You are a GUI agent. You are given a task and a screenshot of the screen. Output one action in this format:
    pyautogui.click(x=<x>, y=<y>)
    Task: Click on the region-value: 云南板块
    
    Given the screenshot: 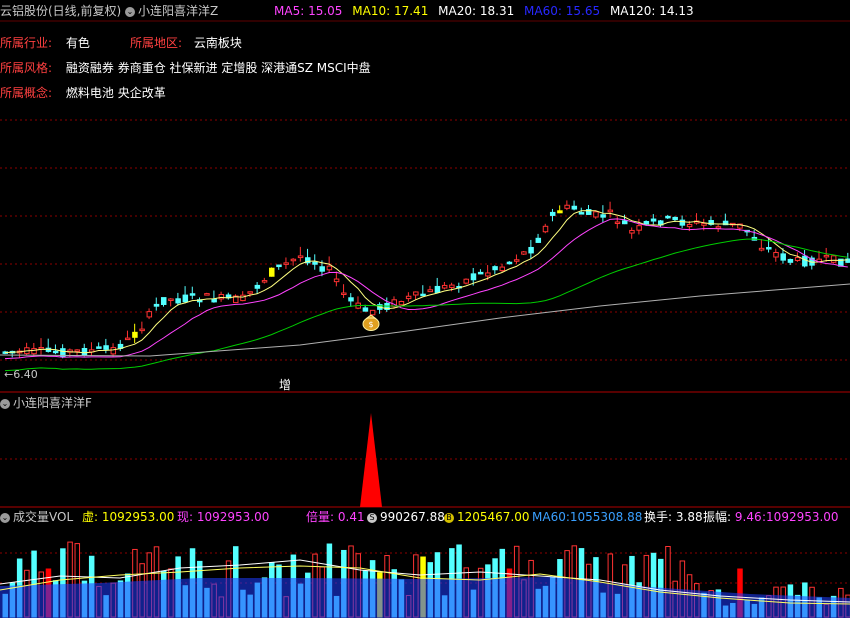 What is the action you would take?
    pyautogui.click(x=217, y=43)
    